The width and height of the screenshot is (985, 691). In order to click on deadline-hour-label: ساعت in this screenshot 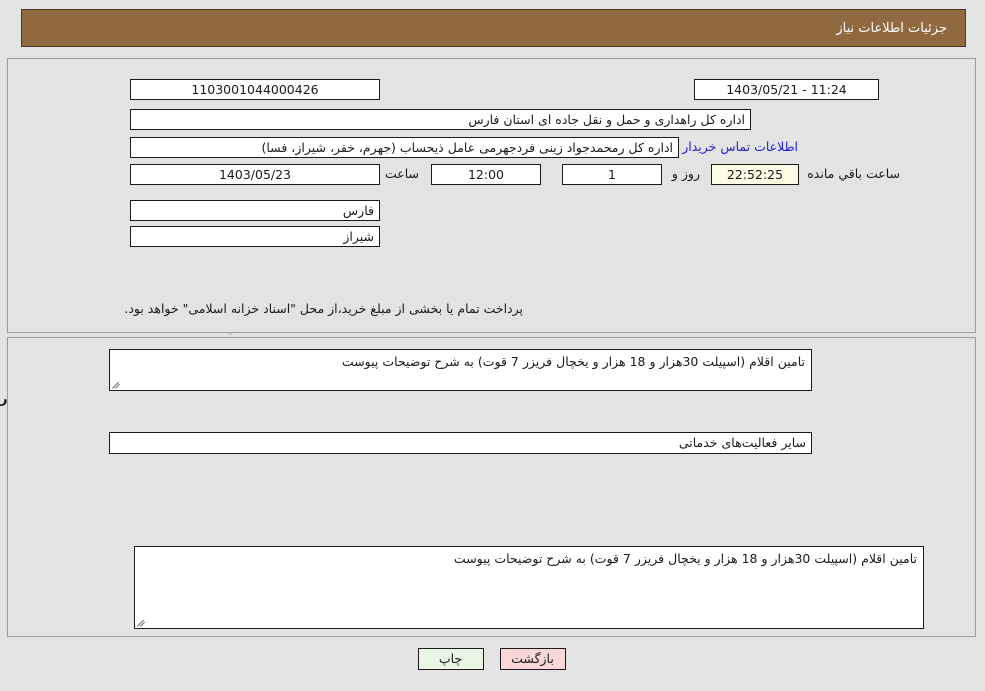, I will do `click(402, 173)`.